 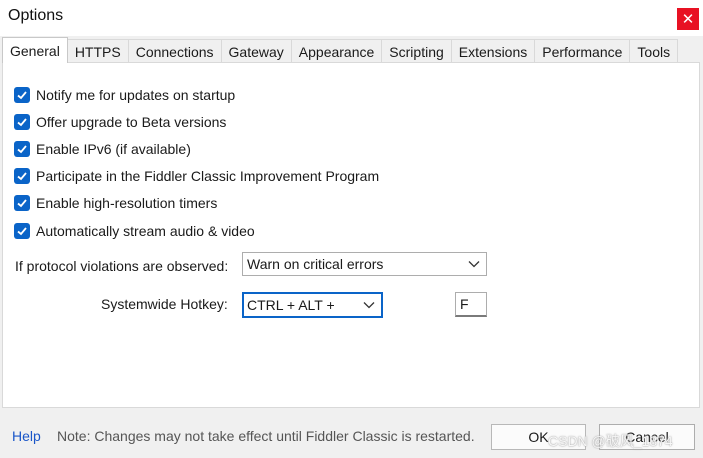 What do you see at coordinates (26, 436) in the screenshot?
I see `help-link: Help` at bounding box center [26, 436].